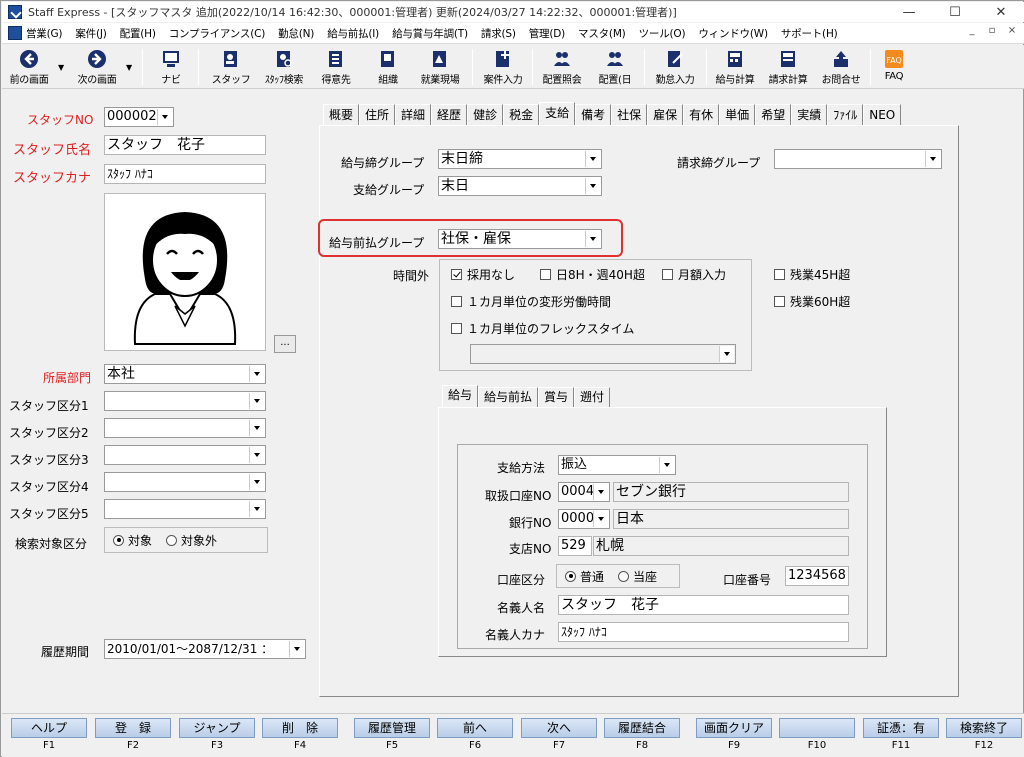 Image resolution: width=1024 pixels, height=757 pixels. What do you see at coordinates (809, 115) in the screenshot?
I see `tab-results: 実績` at bounding box center [809, 115].